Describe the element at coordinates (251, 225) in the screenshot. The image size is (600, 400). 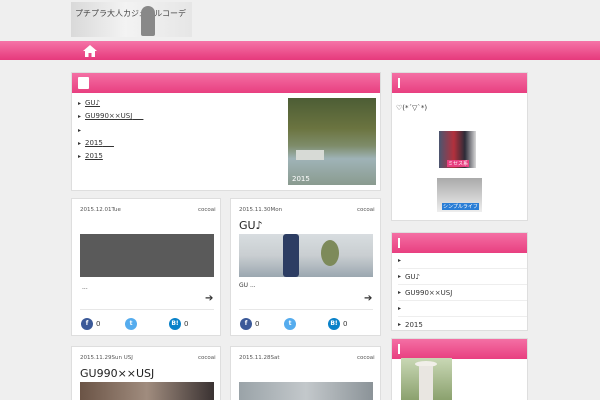
I see `card-title: GU♪` at that location.